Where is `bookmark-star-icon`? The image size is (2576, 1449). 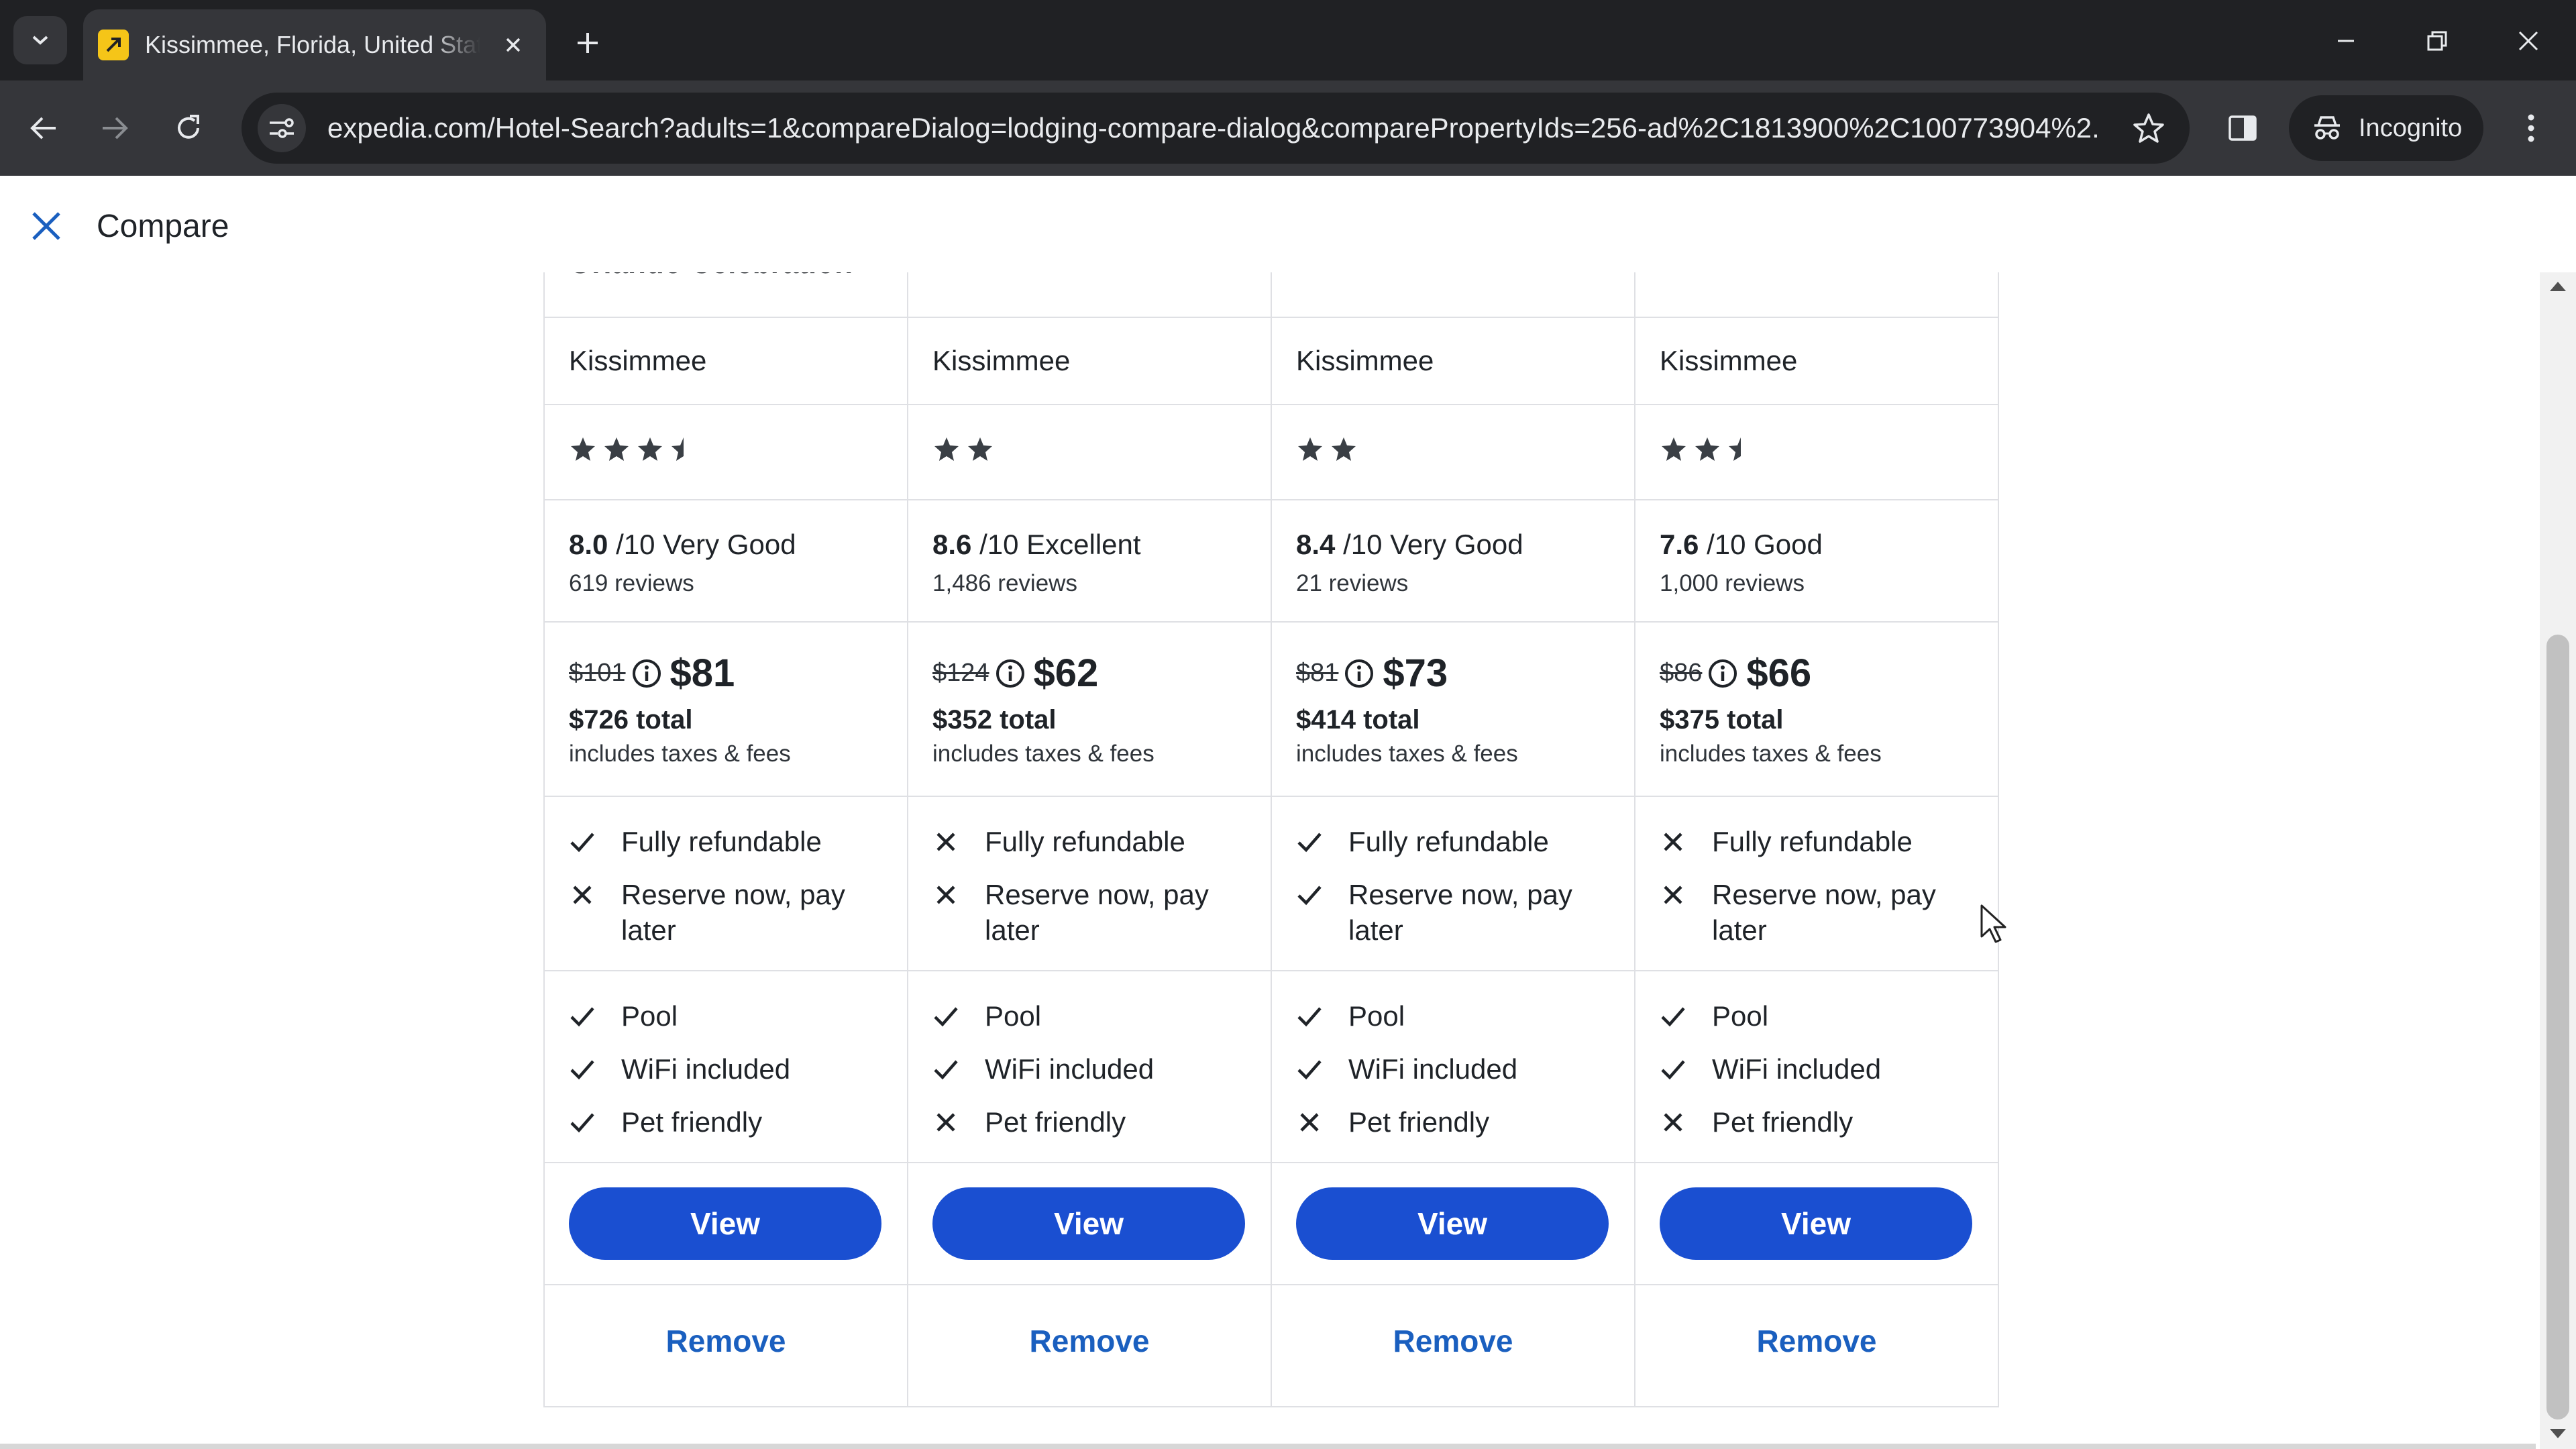 bookmark-star-icon is located at coordinates (2148, 128).